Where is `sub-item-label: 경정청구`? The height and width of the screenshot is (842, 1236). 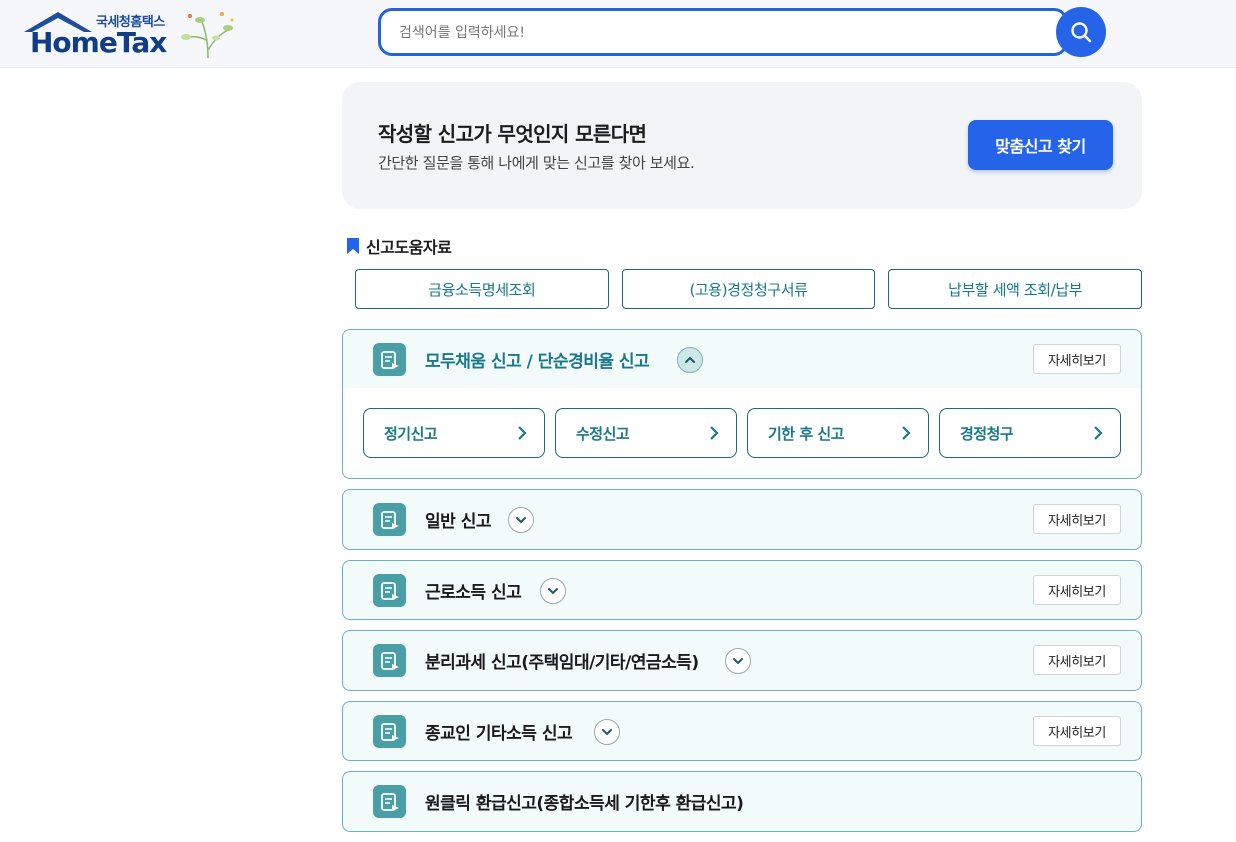 sub-item-label: 경정청구 is located at coordinates (987, 433).